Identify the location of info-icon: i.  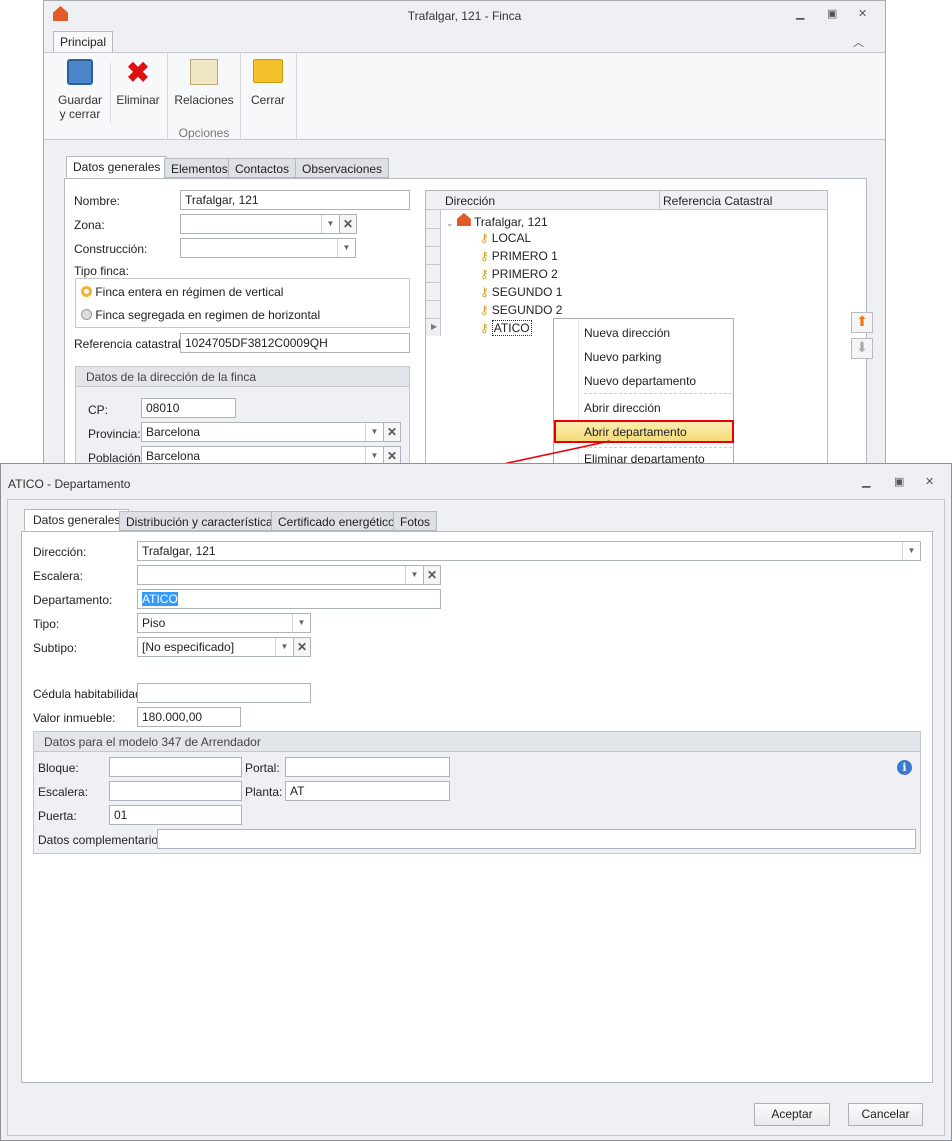
(904, 767).